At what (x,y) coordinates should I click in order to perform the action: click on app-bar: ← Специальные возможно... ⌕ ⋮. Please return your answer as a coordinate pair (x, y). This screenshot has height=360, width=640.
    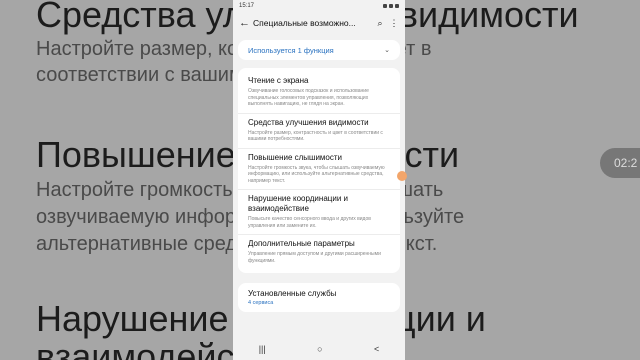
    Looking at the image, I should click on (319, 23).